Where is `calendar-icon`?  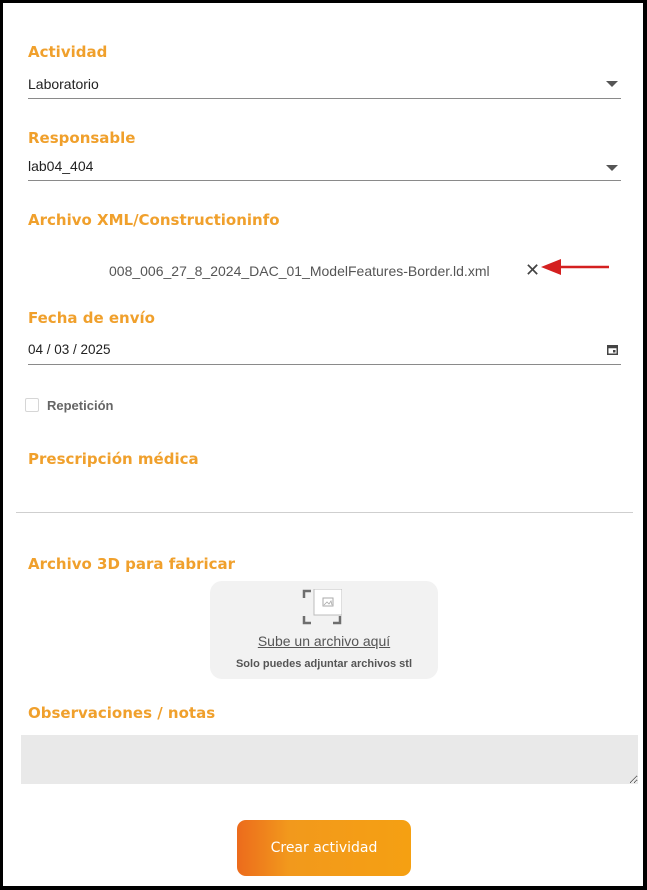 calendar-icon is located at coordinates (612, 349).